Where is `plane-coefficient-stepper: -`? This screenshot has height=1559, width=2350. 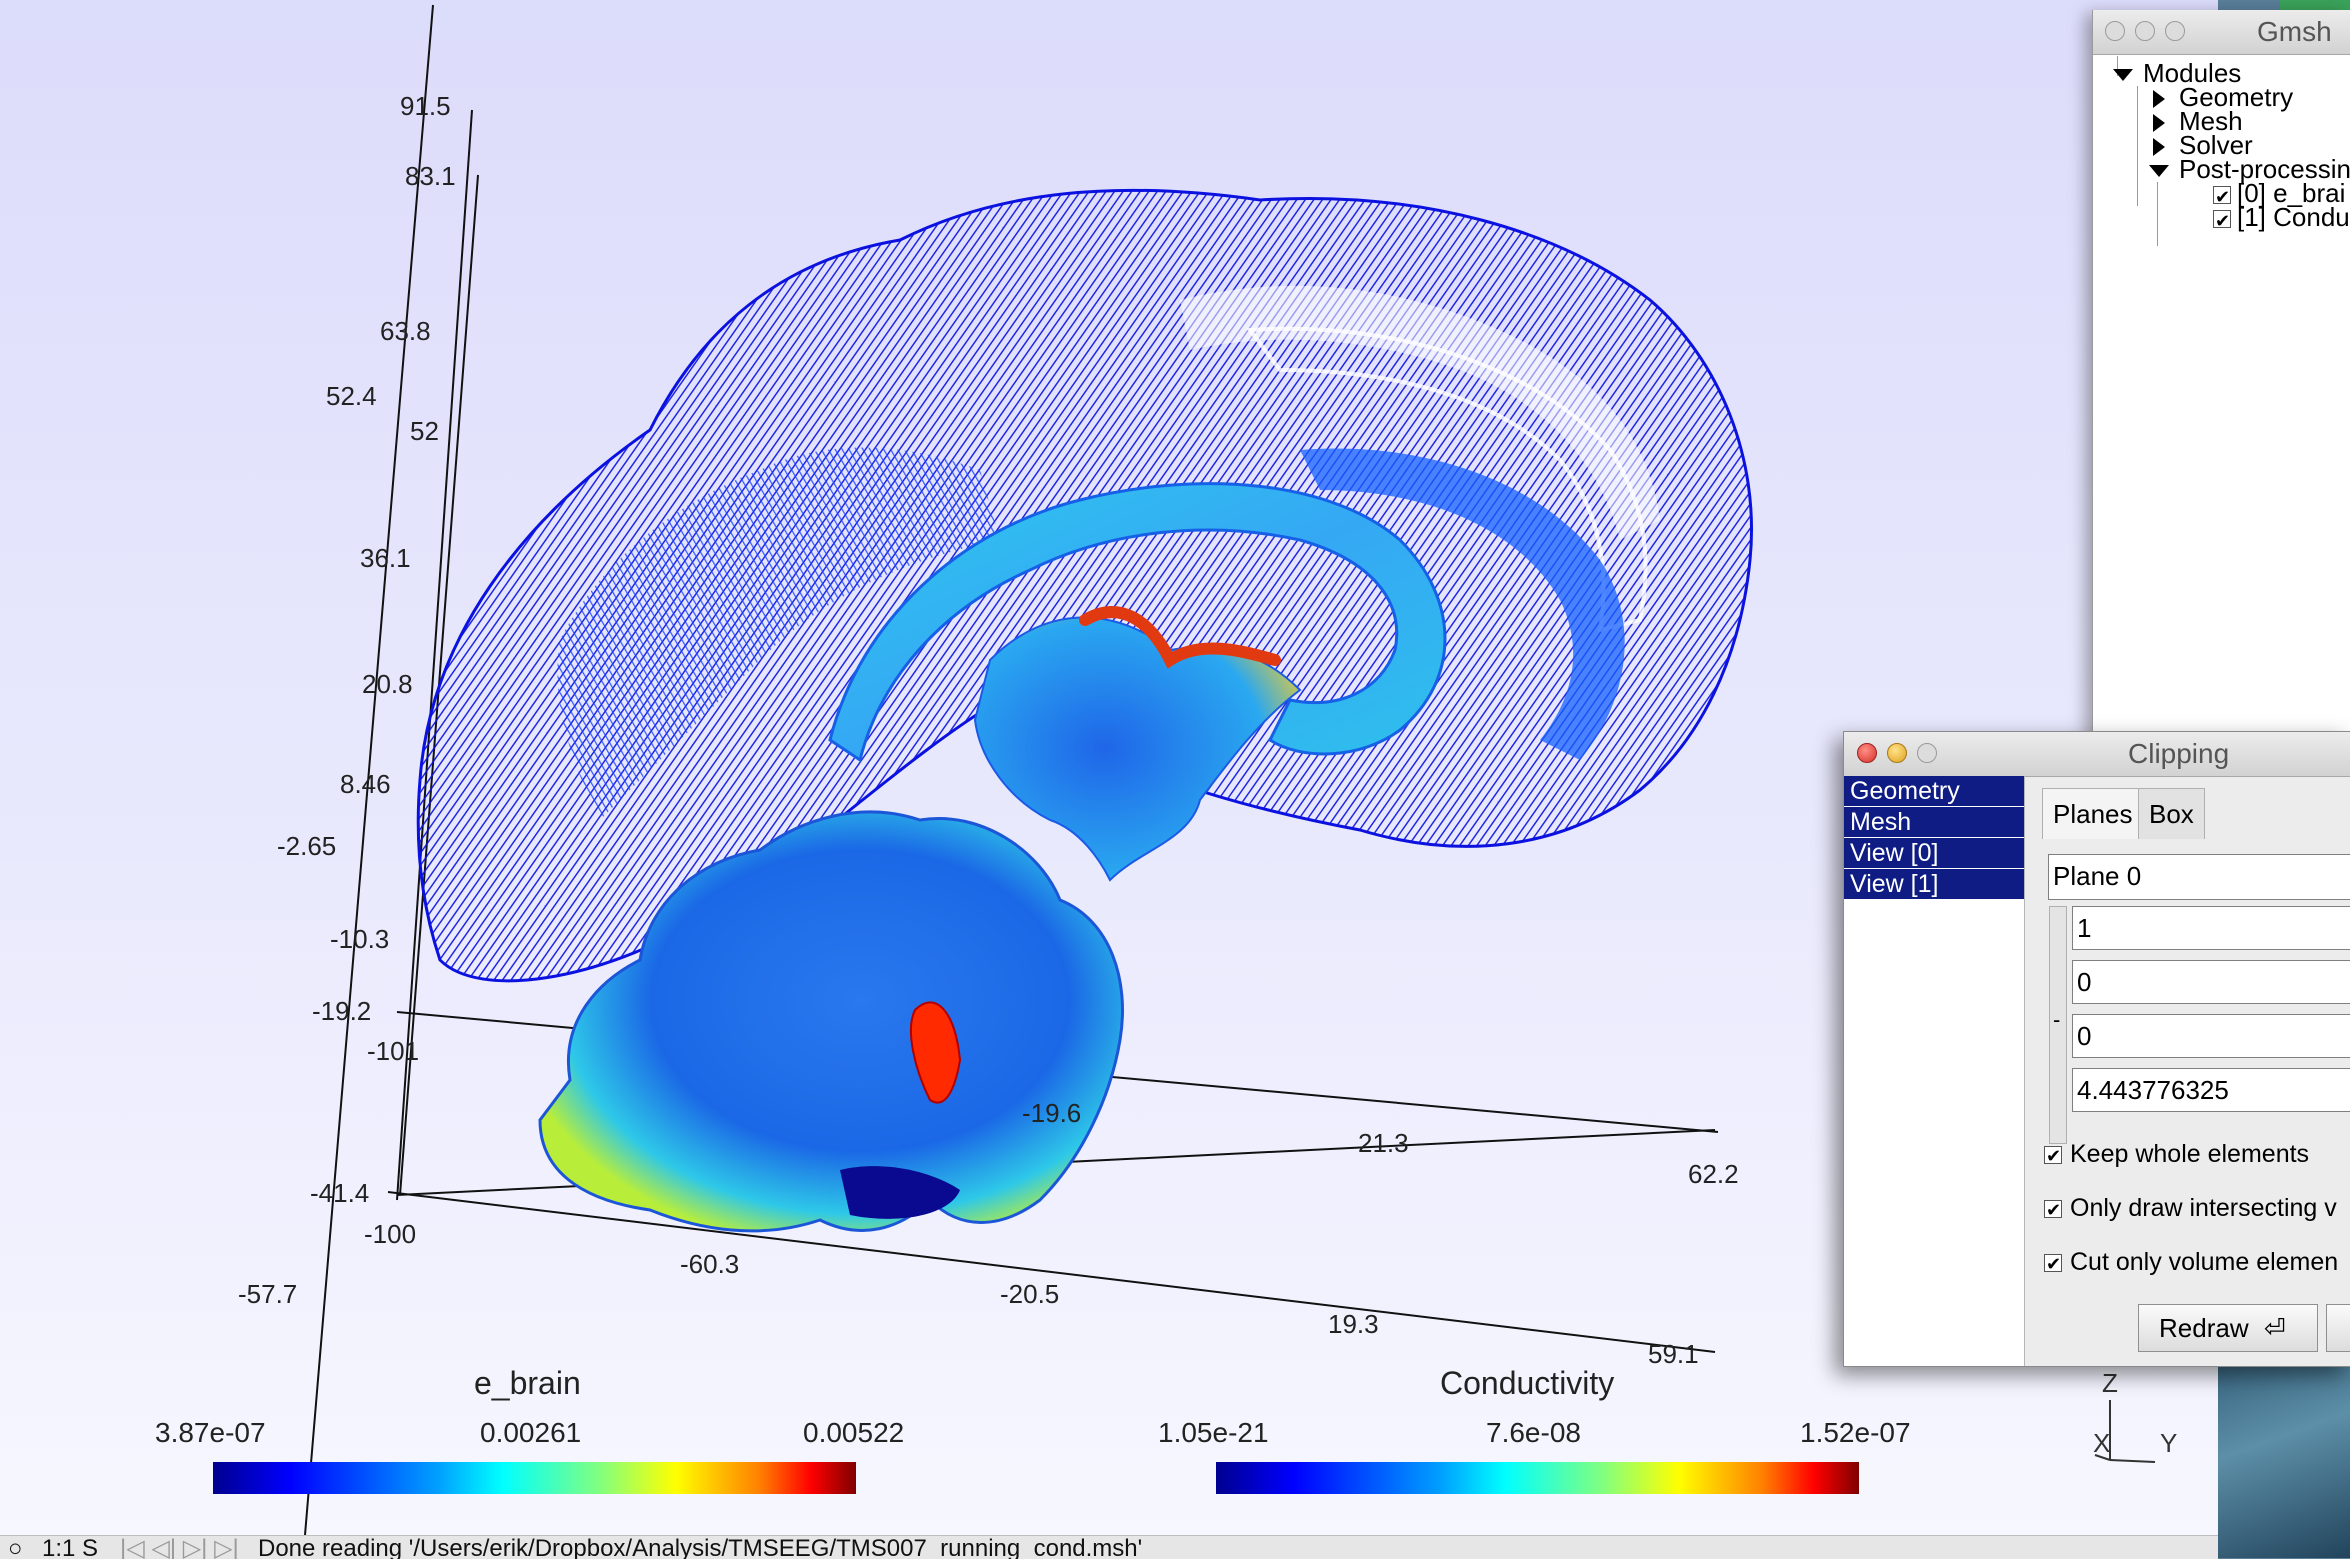
plane-coefficient-stepper: - is located at coordinates (2058, 1025).